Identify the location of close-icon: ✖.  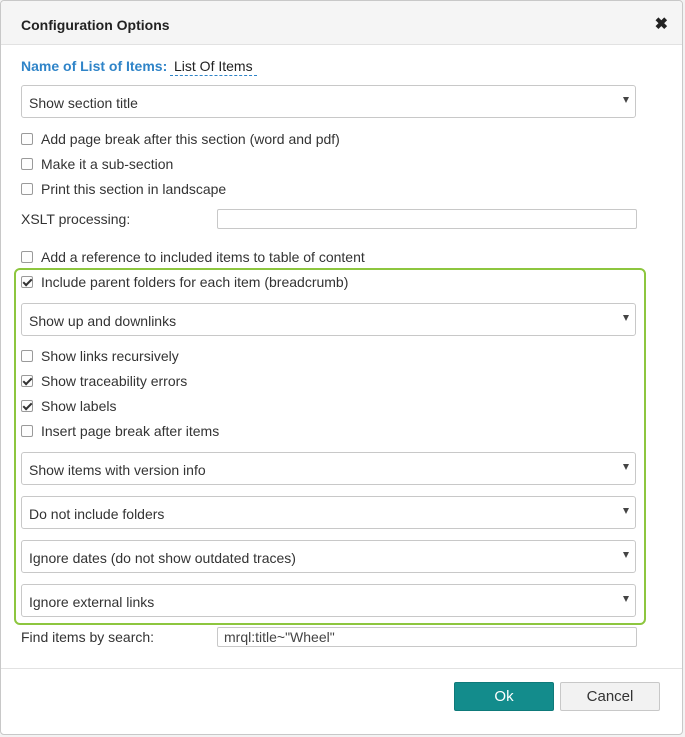
(661, 25).